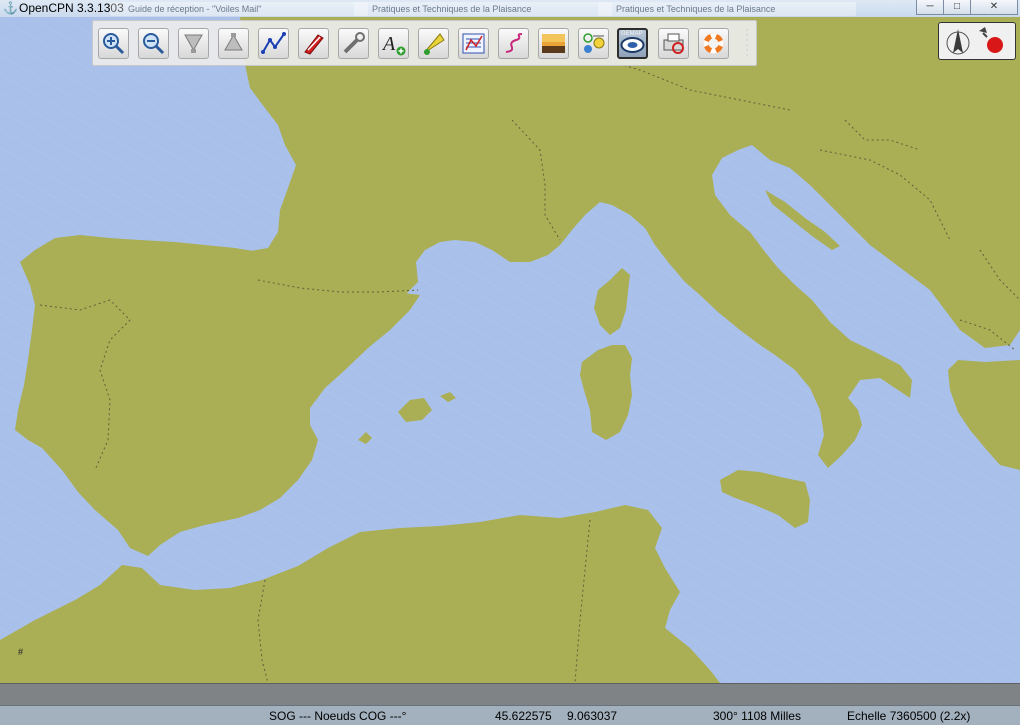 This screenshot has width=1020, height=725. I want to click on scale-up-icon, so click(233, 42).